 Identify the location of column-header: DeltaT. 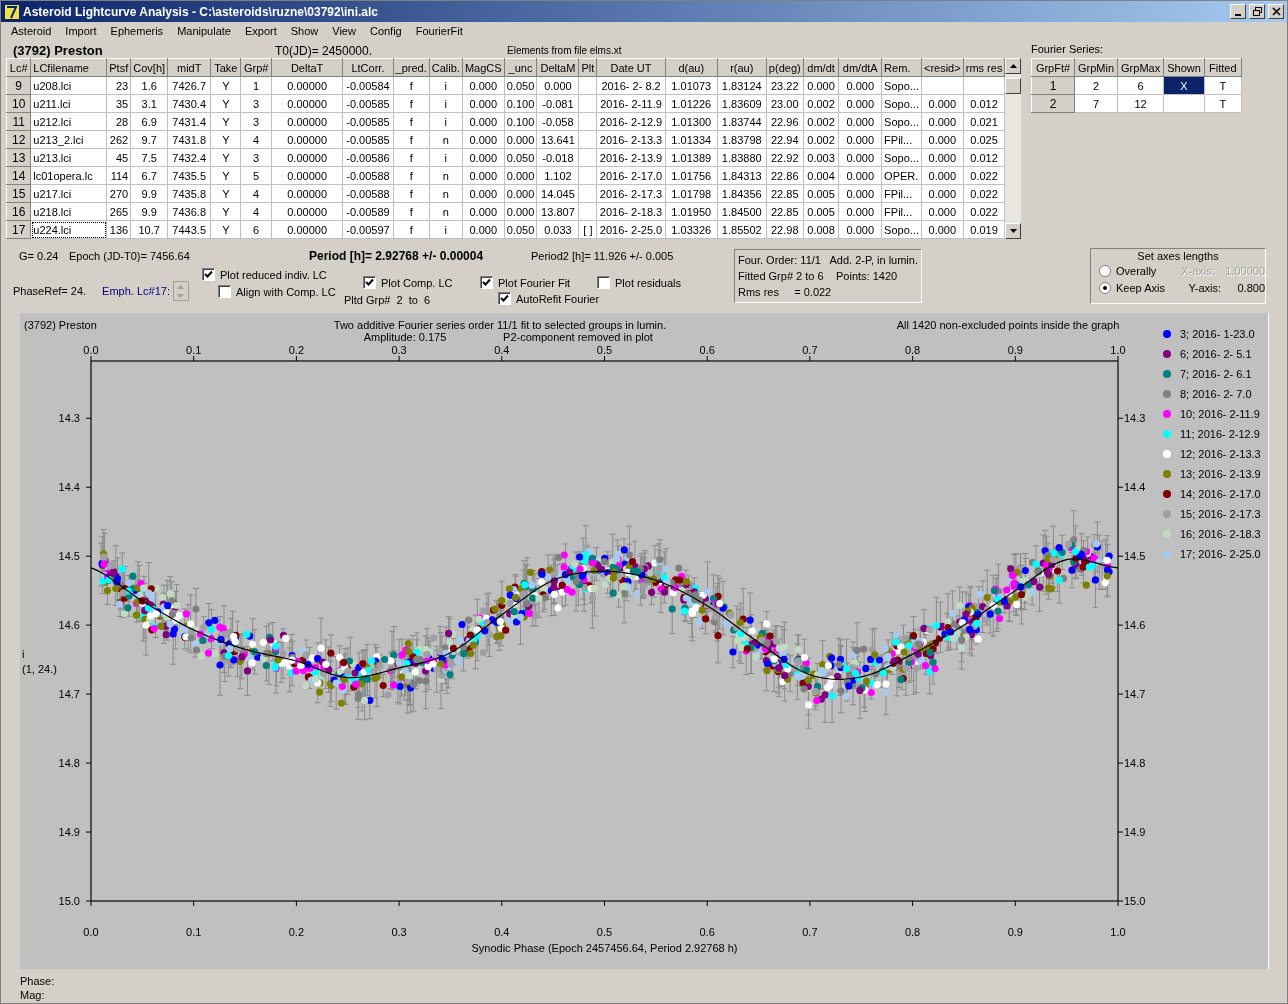
(307, 67).